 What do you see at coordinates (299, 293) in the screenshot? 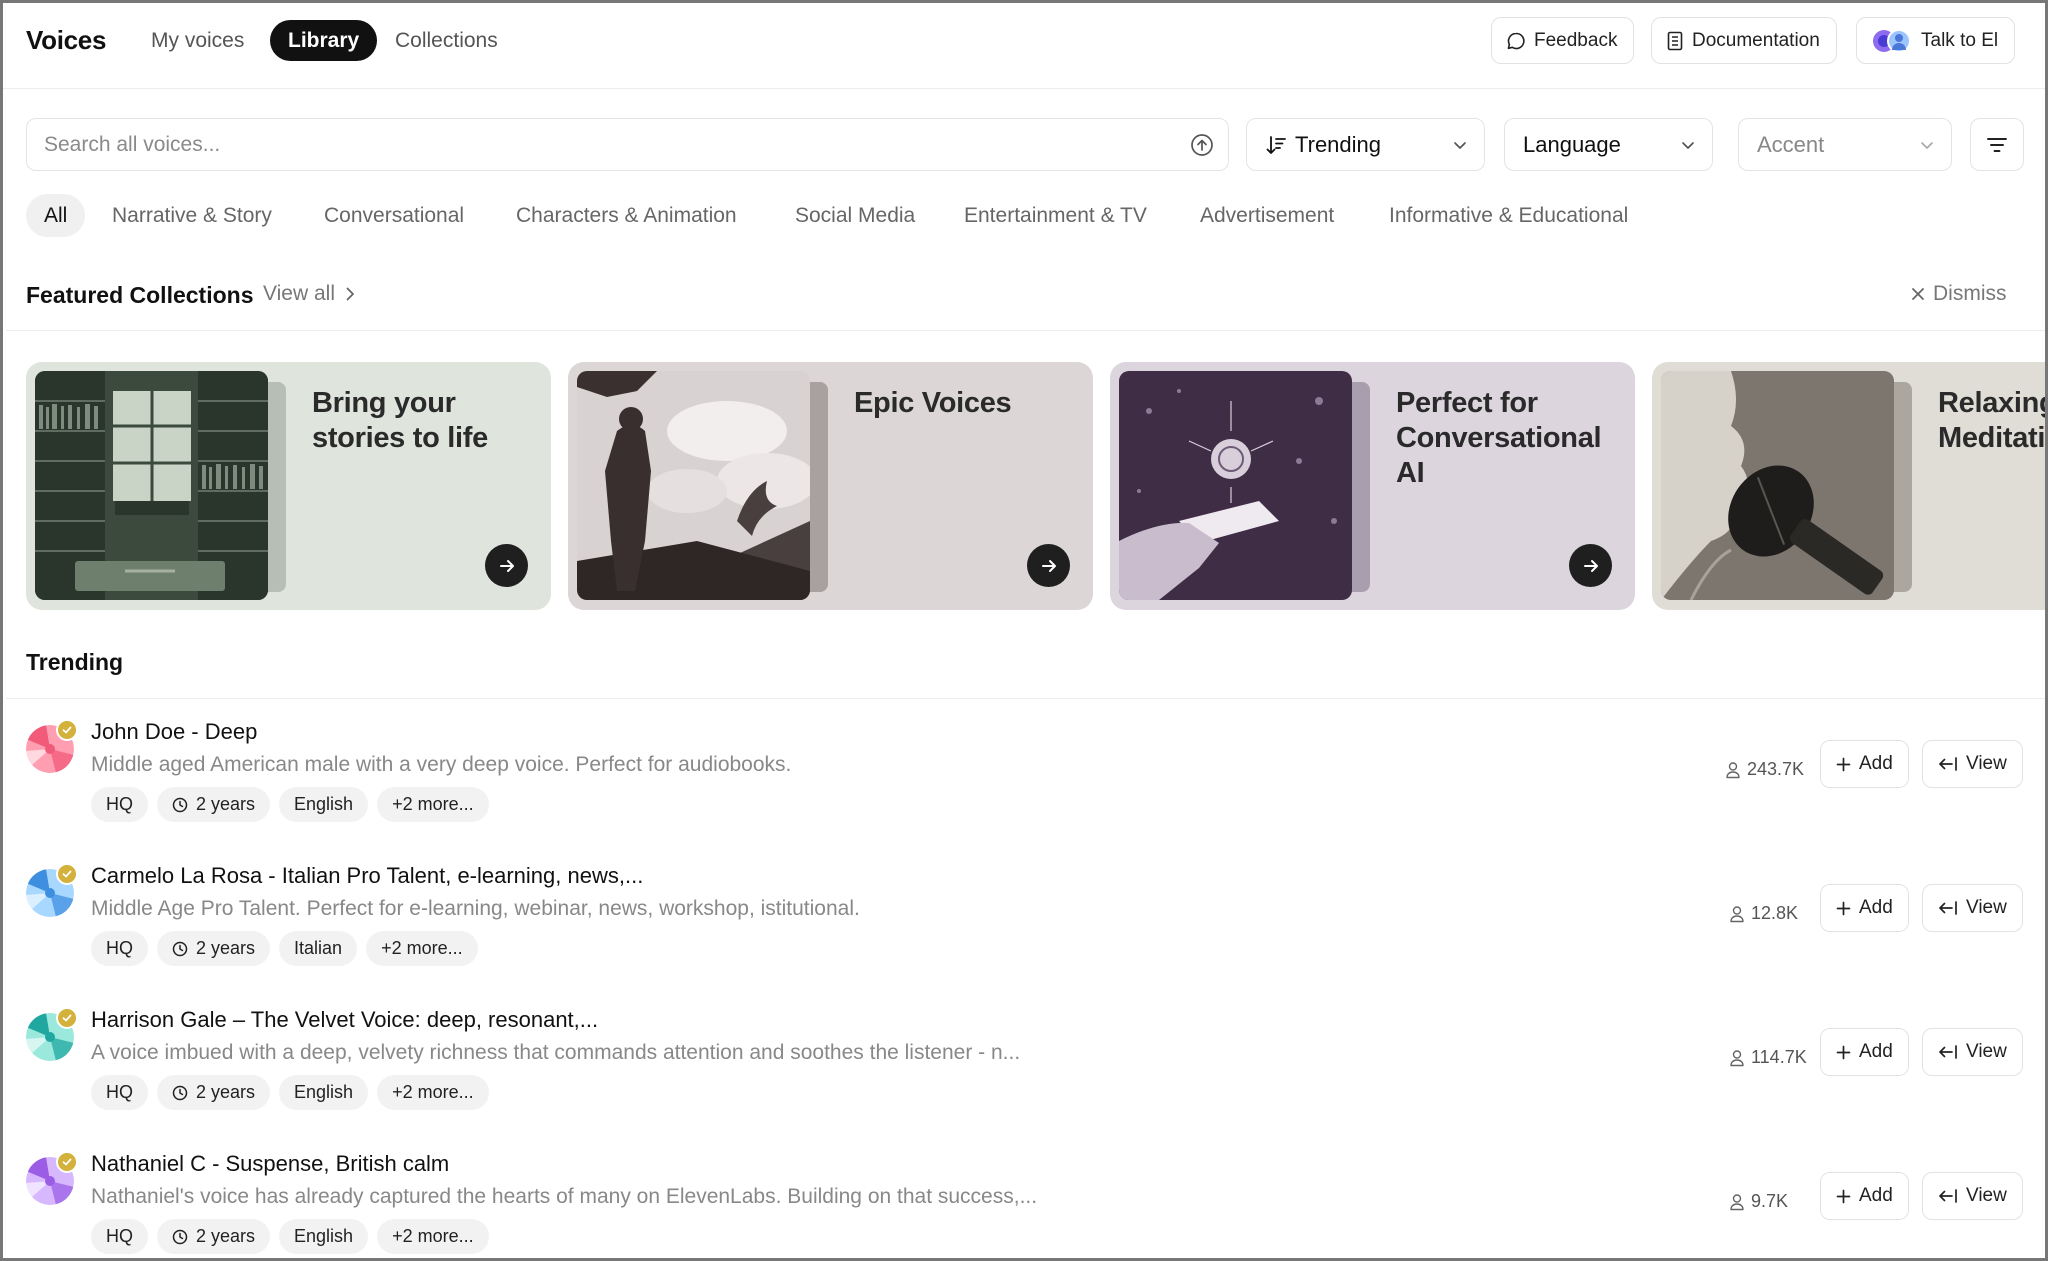
I see `view-all-label: View all` at bounding box center [299, 293].